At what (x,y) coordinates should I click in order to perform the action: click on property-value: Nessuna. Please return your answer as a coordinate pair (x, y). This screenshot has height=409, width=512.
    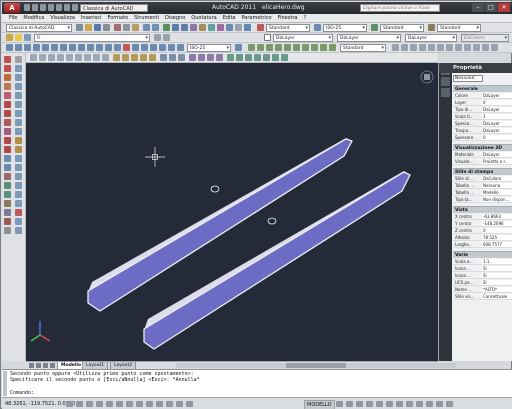
    Looking at the image, I should click on (497, 185).